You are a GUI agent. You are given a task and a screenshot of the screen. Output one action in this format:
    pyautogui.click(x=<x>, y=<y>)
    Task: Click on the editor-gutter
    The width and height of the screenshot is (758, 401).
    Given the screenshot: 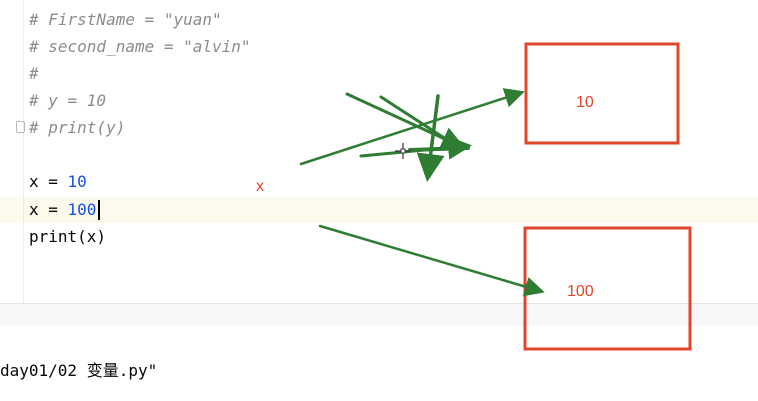 What is the action you would take?
    pyautogui.click(x=12, y=151)
    